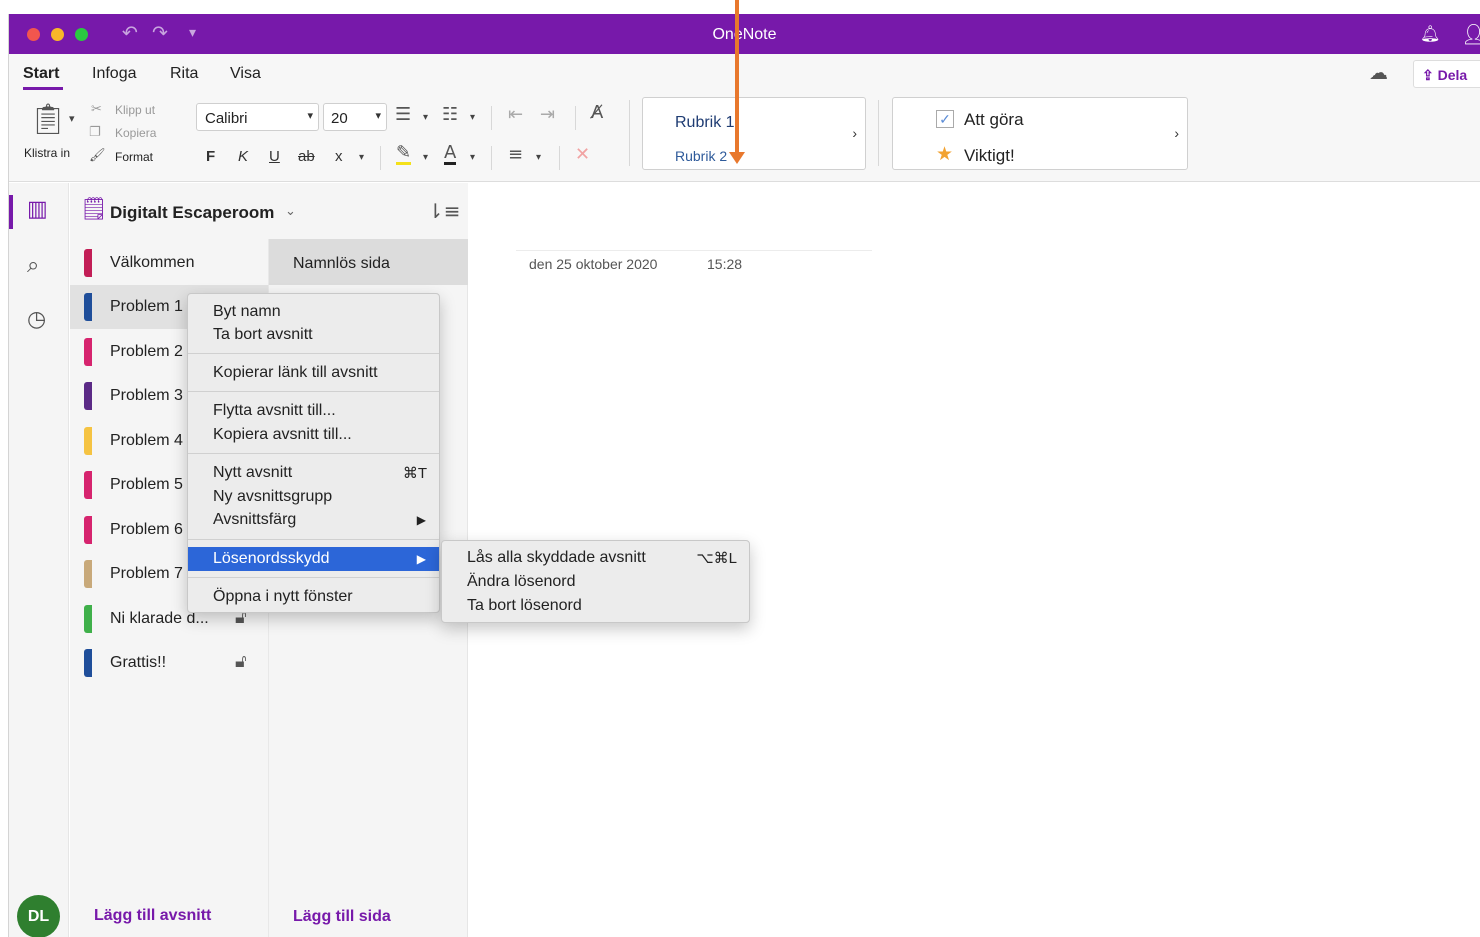  What do you see at coordinates (994, 120) in the screenshot?
I see `tag-todo: Att göra` at bounding box center [994, 120].